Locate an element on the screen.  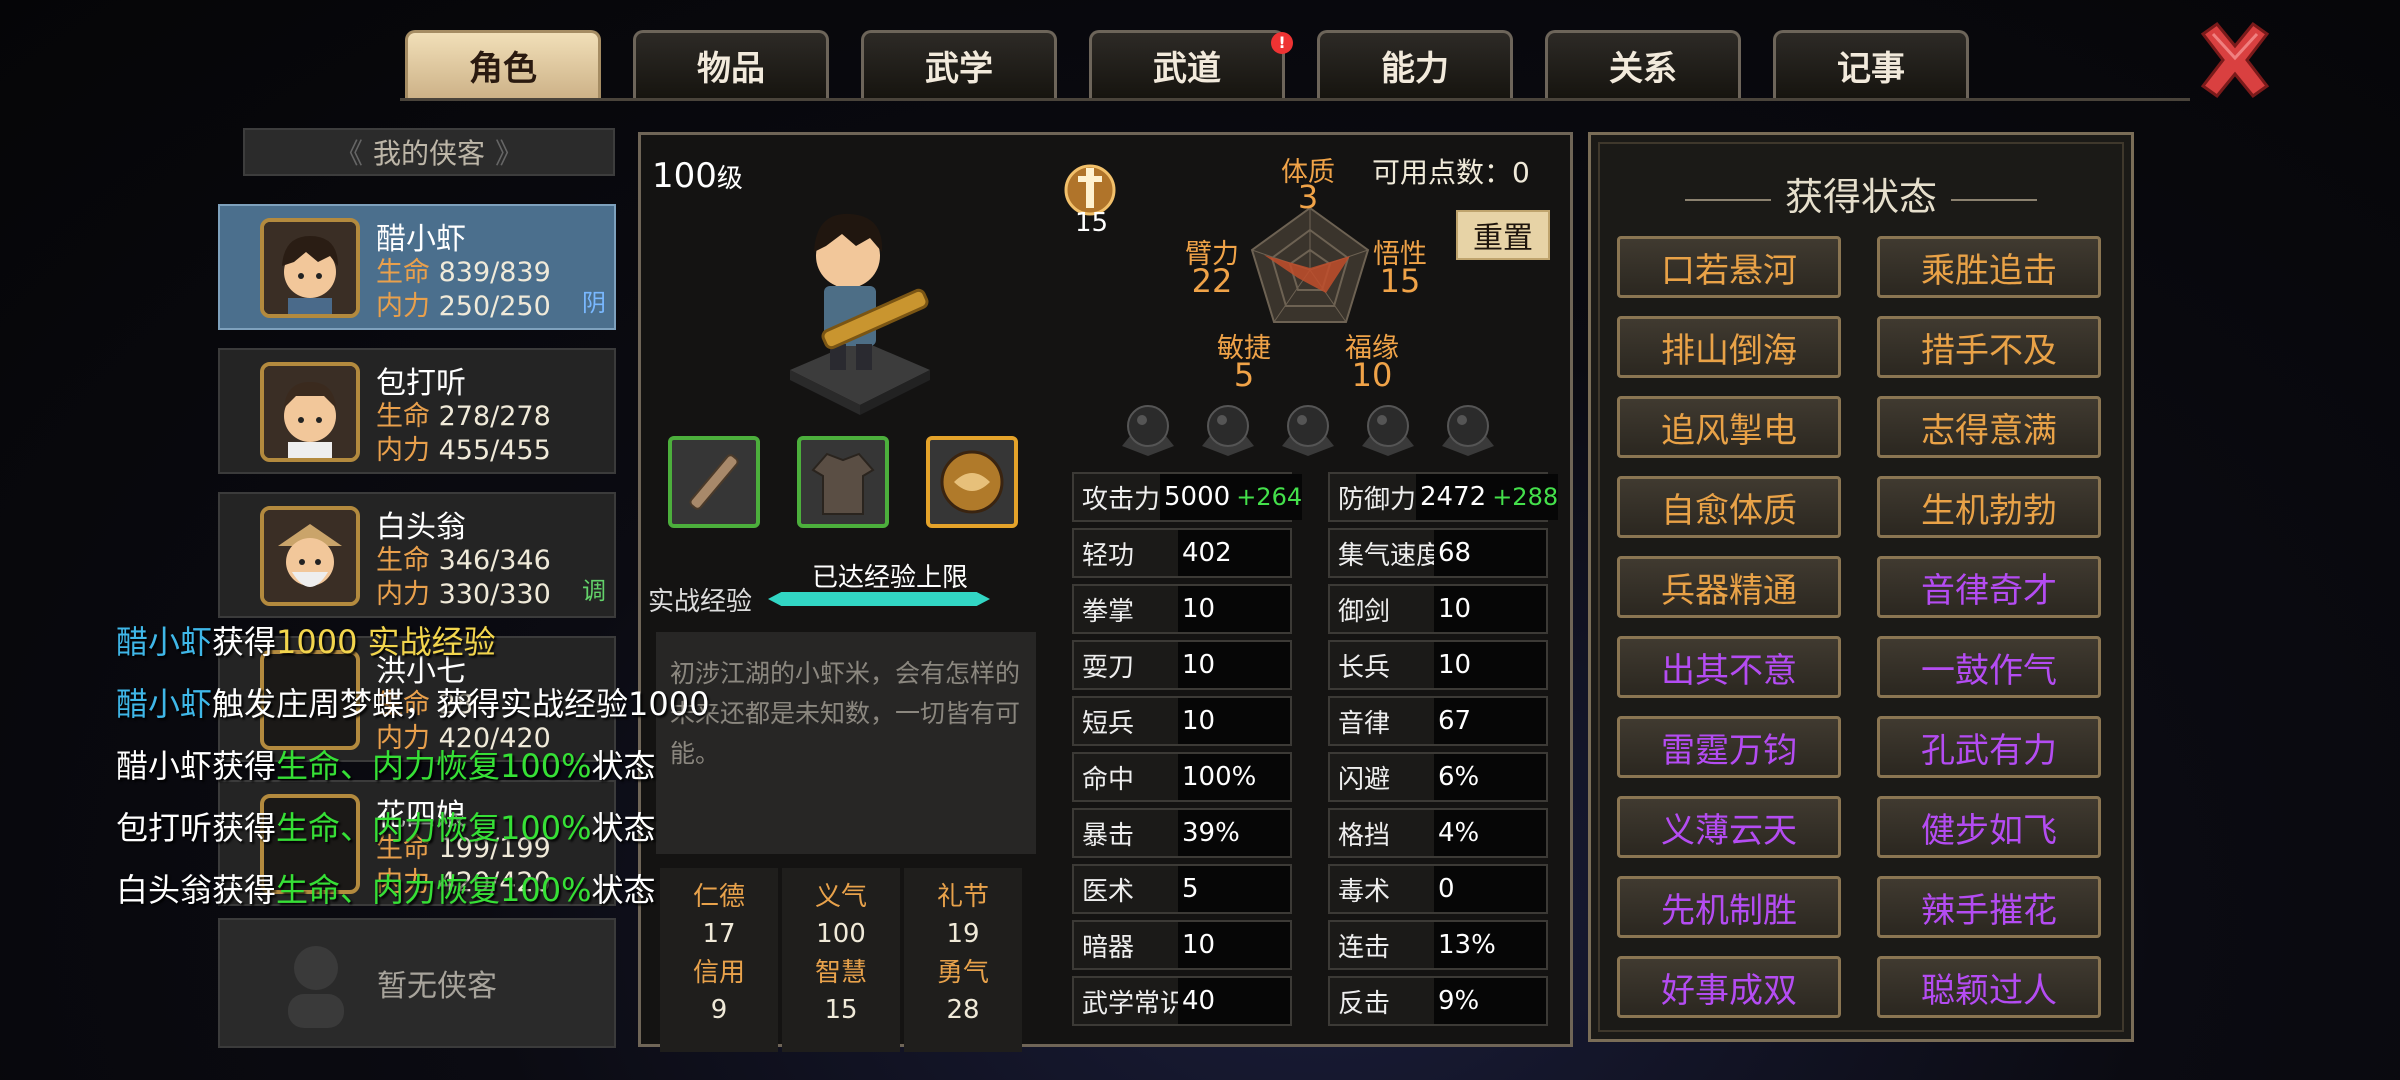
stat-row: 武学常识 40 is located at coordinates (1182, 1001).